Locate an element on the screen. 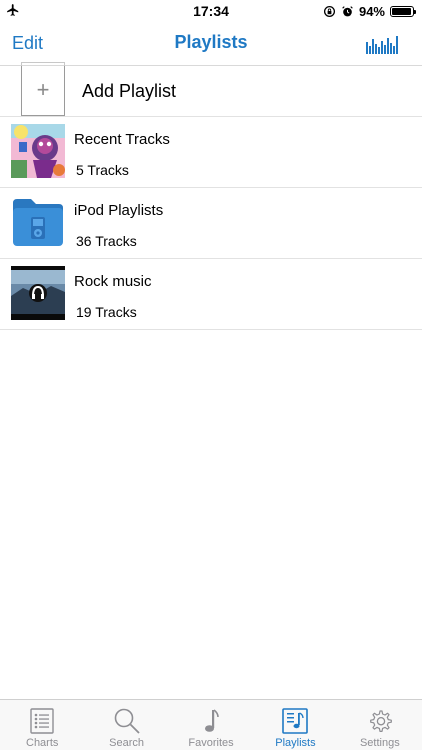 Image resolution: width=422 pixels, height=750 pixels. plus-icon: + is located at coordinates (43, 89).